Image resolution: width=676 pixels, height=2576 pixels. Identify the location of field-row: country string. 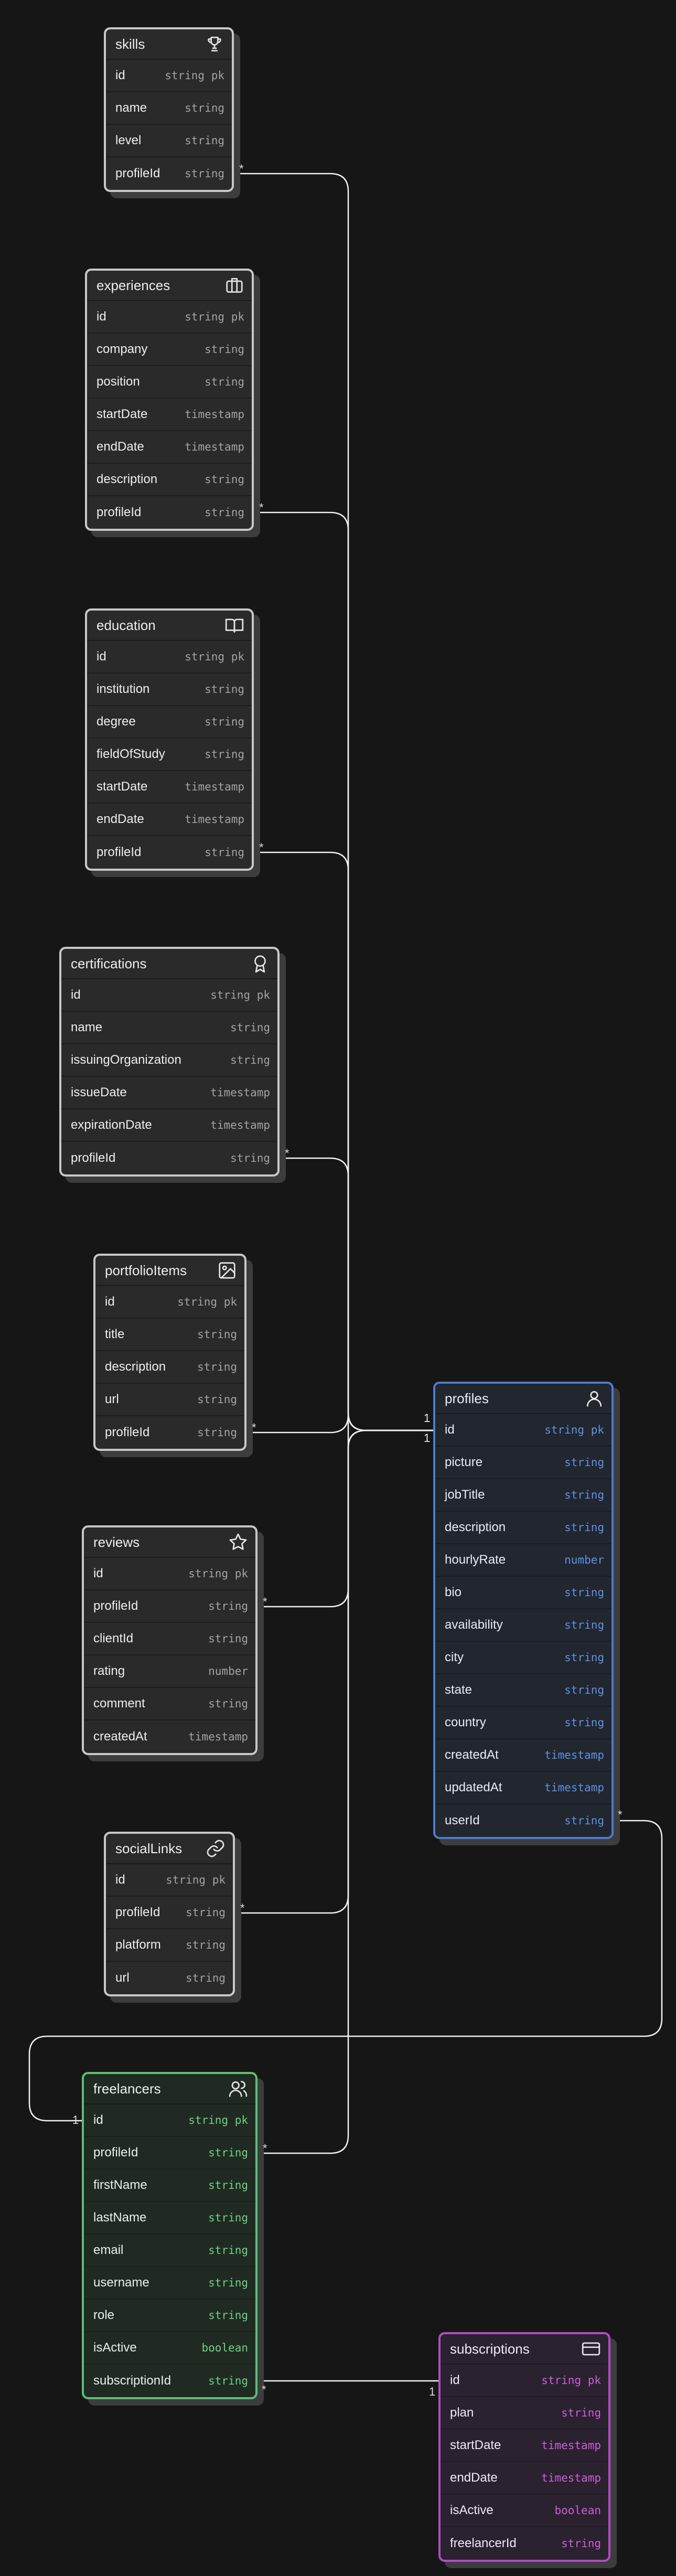
(523, 1723).